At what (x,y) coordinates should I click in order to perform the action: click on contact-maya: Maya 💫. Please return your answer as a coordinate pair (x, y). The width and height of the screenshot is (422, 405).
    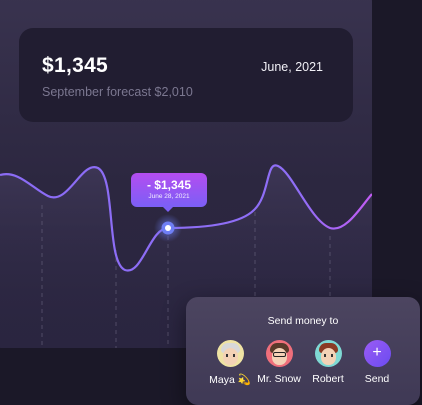
    Looking at the image, I should click on (230, 363).